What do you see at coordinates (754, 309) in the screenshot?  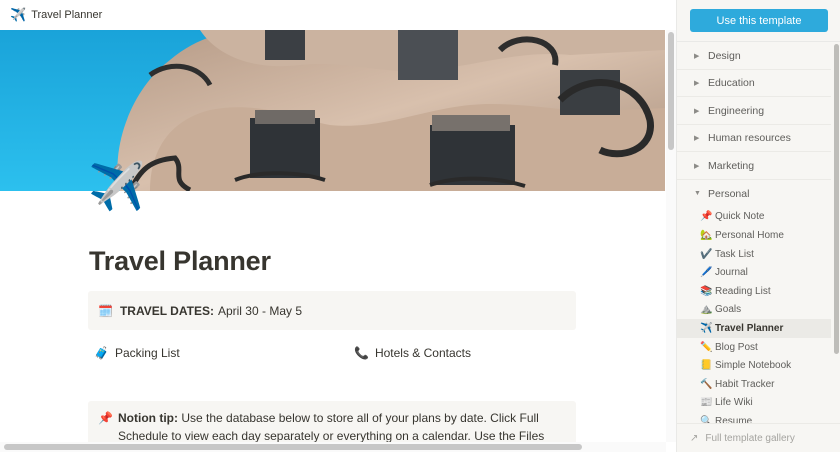 I see `template-goals: ⛰️ Goals` at bounding box center [754, 309].